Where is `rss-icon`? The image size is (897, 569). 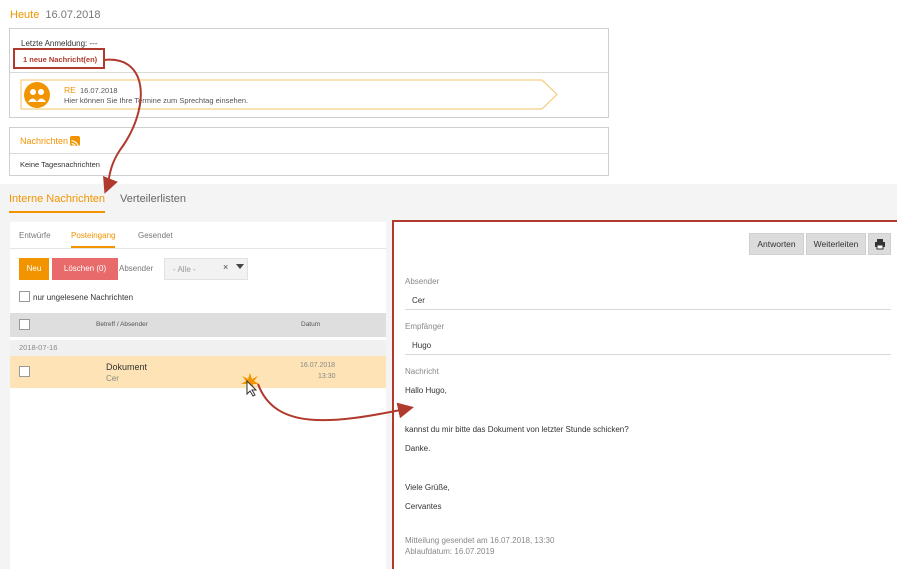 rss-icon is located at coordinates (75, 142).